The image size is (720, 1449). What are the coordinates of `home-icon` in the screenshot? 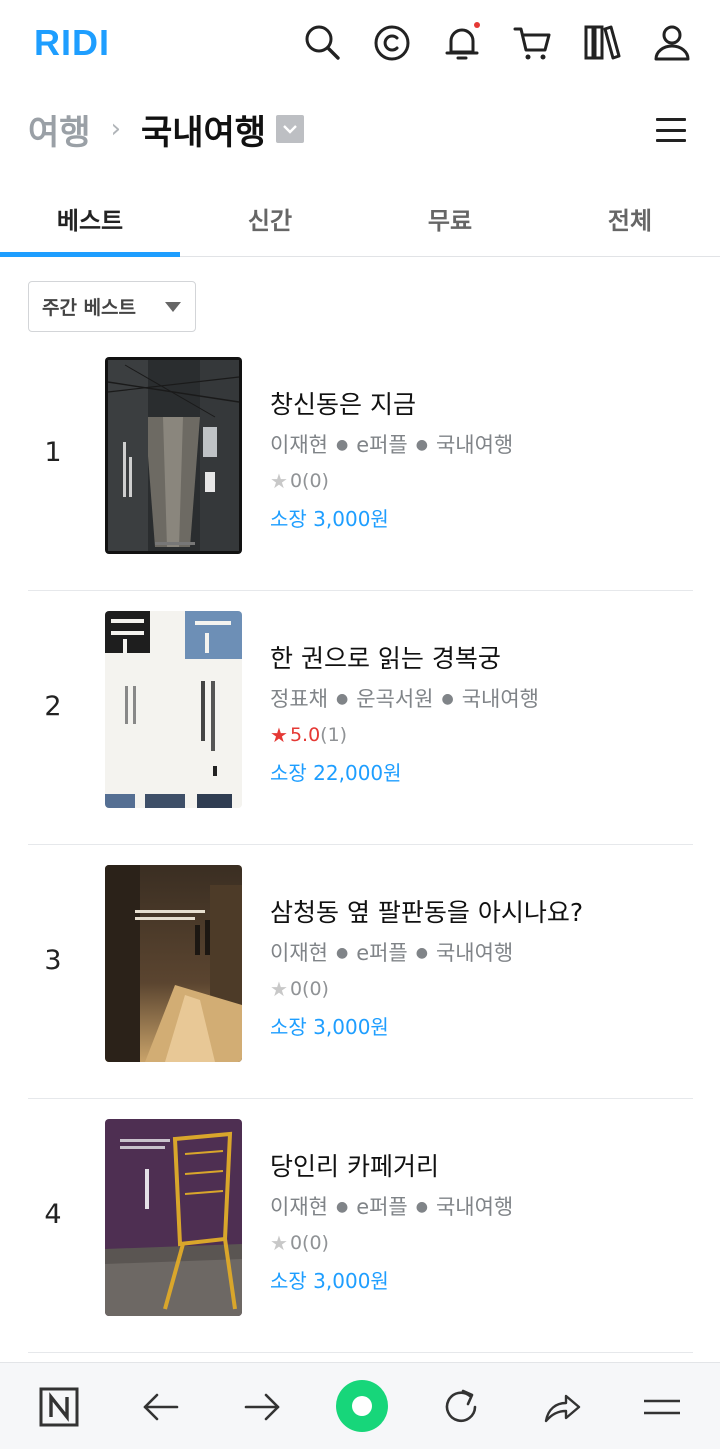 It's located at (362, 1406).